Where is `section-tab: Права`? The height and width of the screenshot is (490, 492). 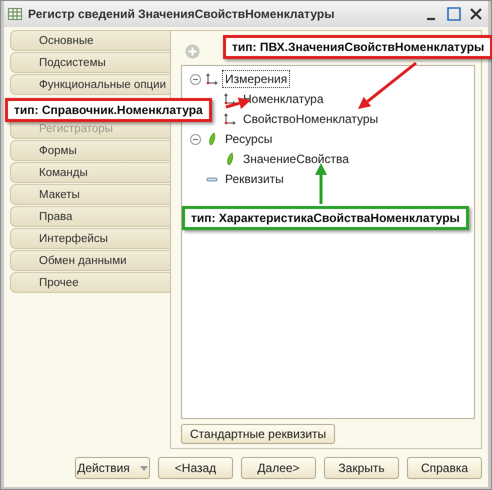 section-tab: Права is located at coordinates (90, 216).